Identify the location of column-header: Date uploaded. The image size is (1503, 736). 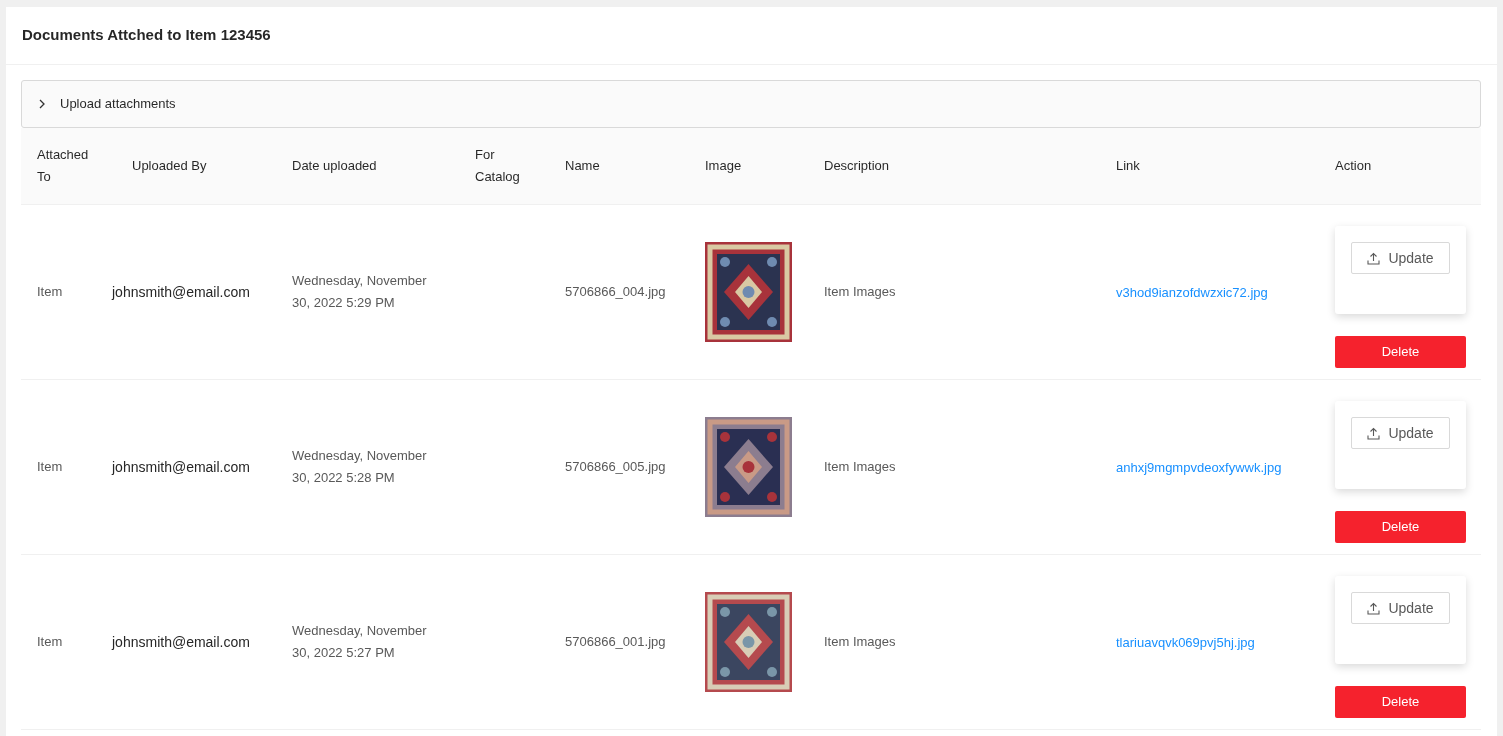
(335, 166).